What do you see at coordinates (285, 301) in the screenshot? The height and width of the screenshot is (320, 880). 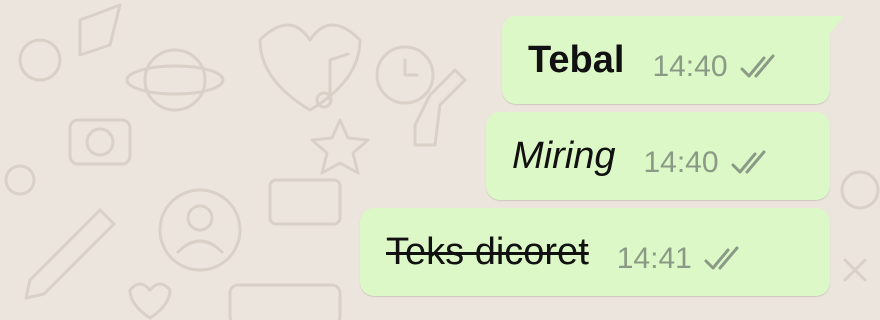 I see `card-icon` at bounding box center [285, 301].